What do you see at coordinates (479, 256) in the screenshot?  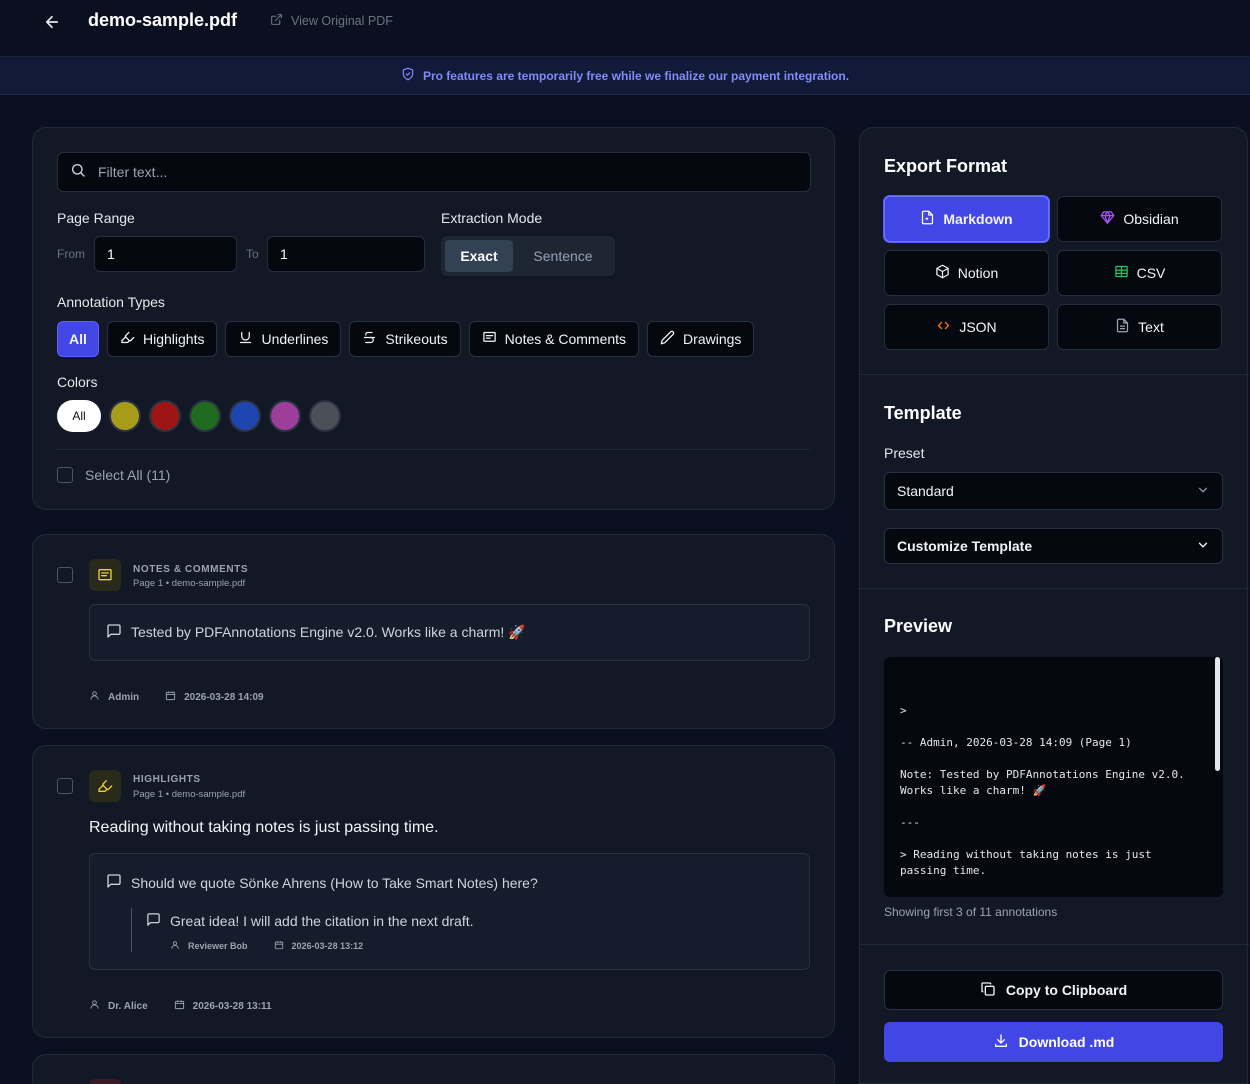 I see `mode-exact-button: Exact` at bounding box center [479, 256].